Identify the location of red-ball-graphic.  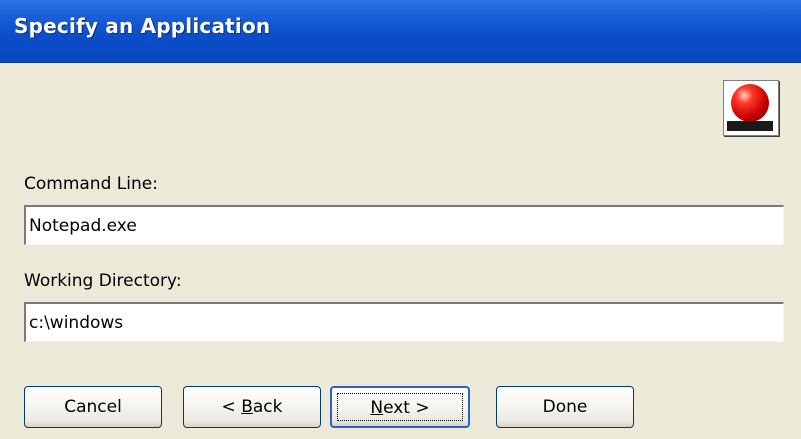
(750, 103).